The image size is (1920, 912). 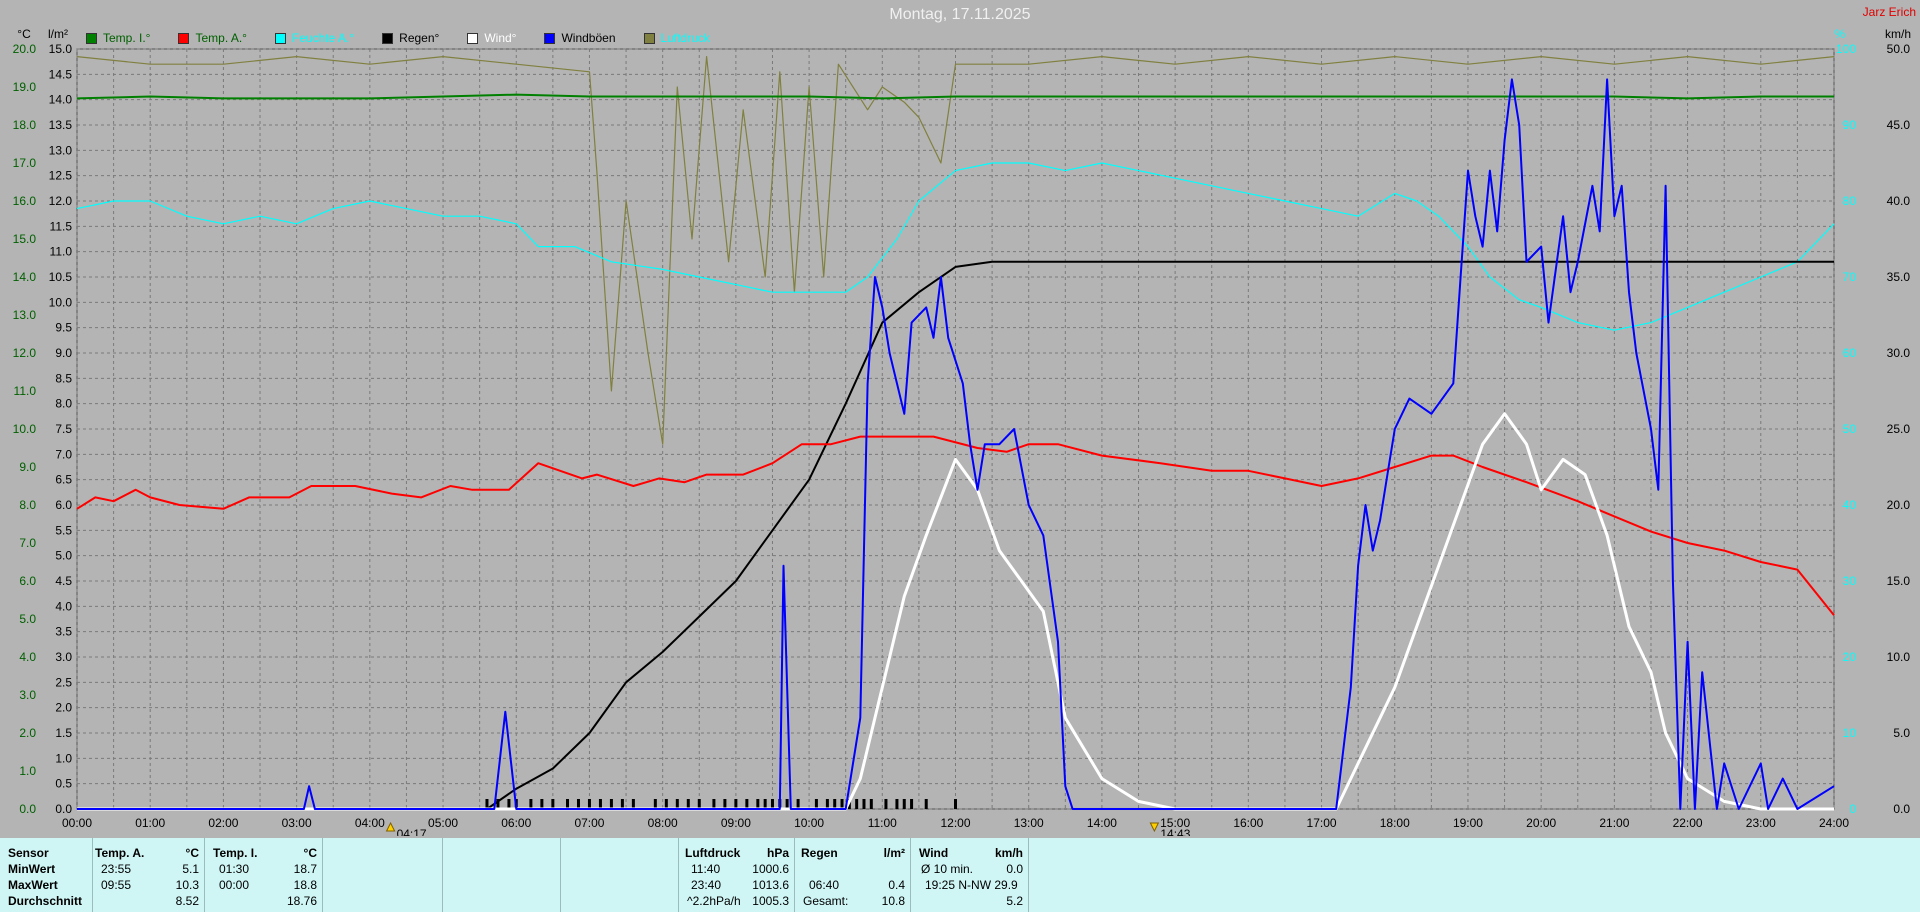 What do you see at coordinates (63, 480) in the screenshot?
I see `tick-label-rain: 6.5` at bounding box center [63, 480].